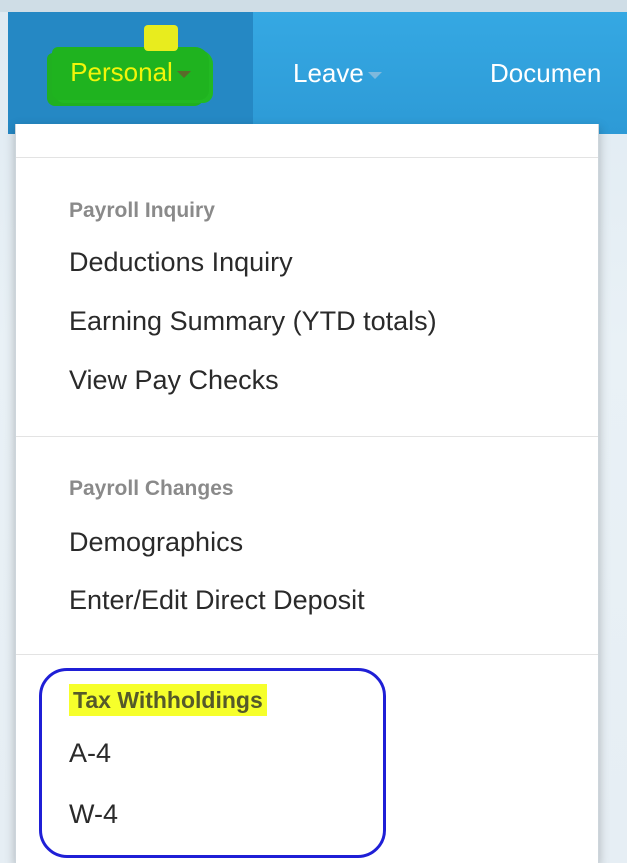  Describe the element at coordinates (168, 700) in the screenshot. I see `section-header-tax-withholdings: Tax Withholdings` at that location.